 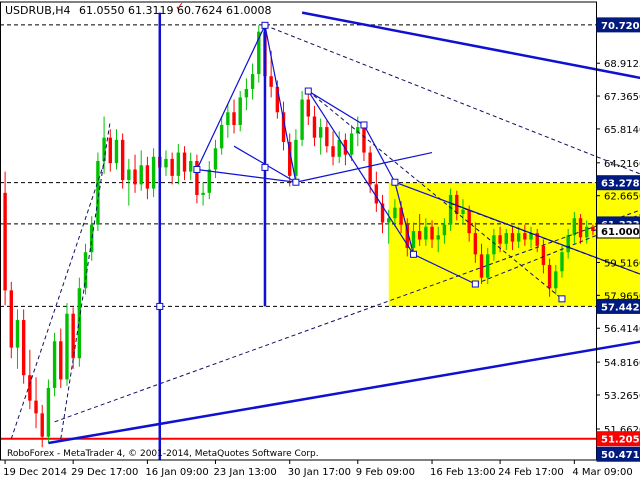 What do you see at coordinates (622, 164) in the screenshot?
I see `y-tick-label: 64.2160` at bounding box center [622, 164].